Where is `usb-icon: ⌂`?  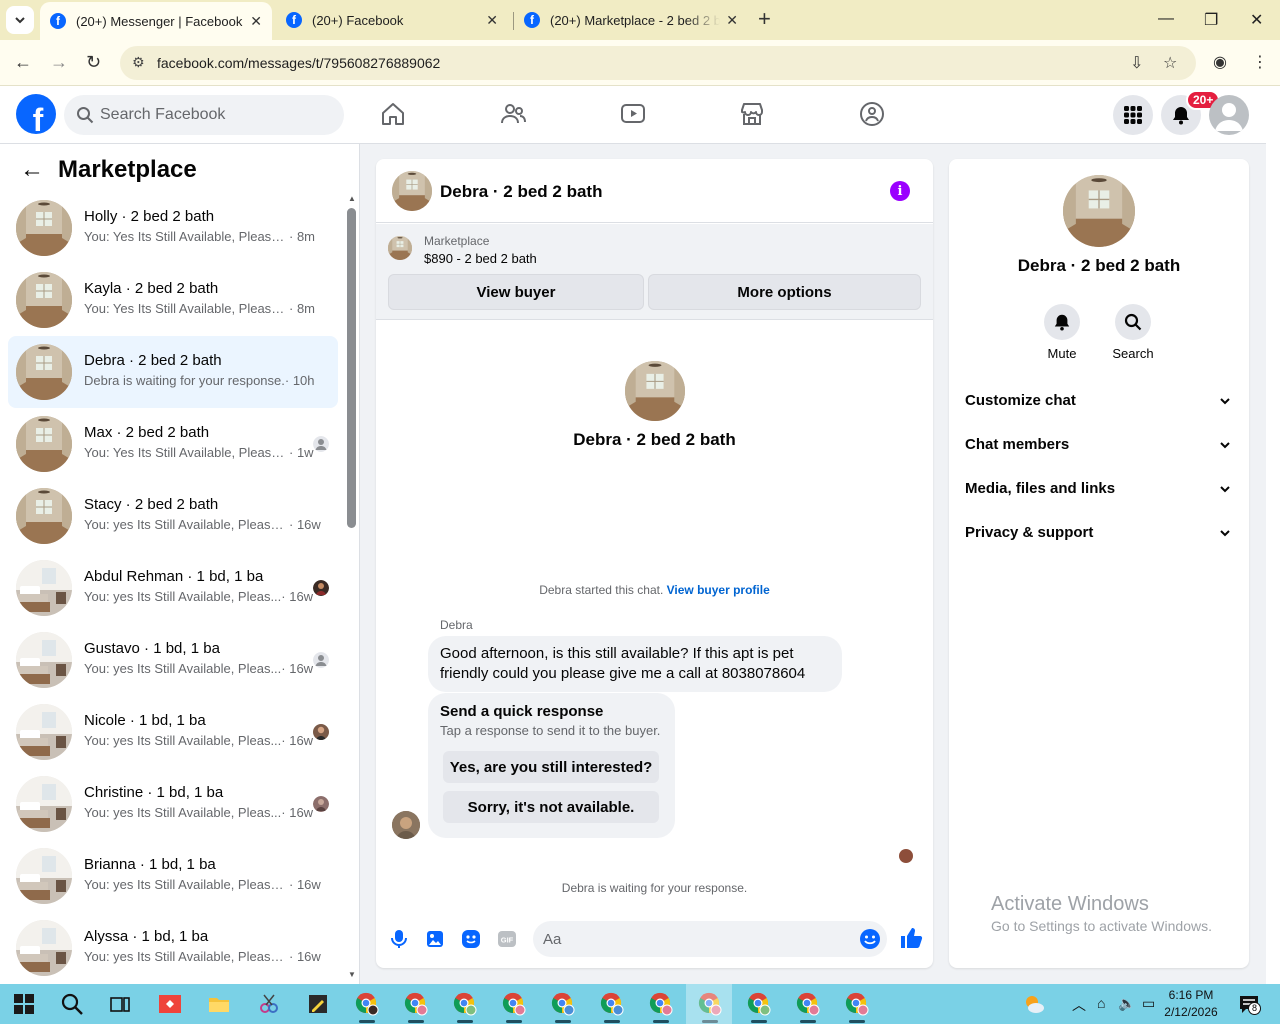
usb-icon: ⌂ is located at coordinates (1101, 1003).